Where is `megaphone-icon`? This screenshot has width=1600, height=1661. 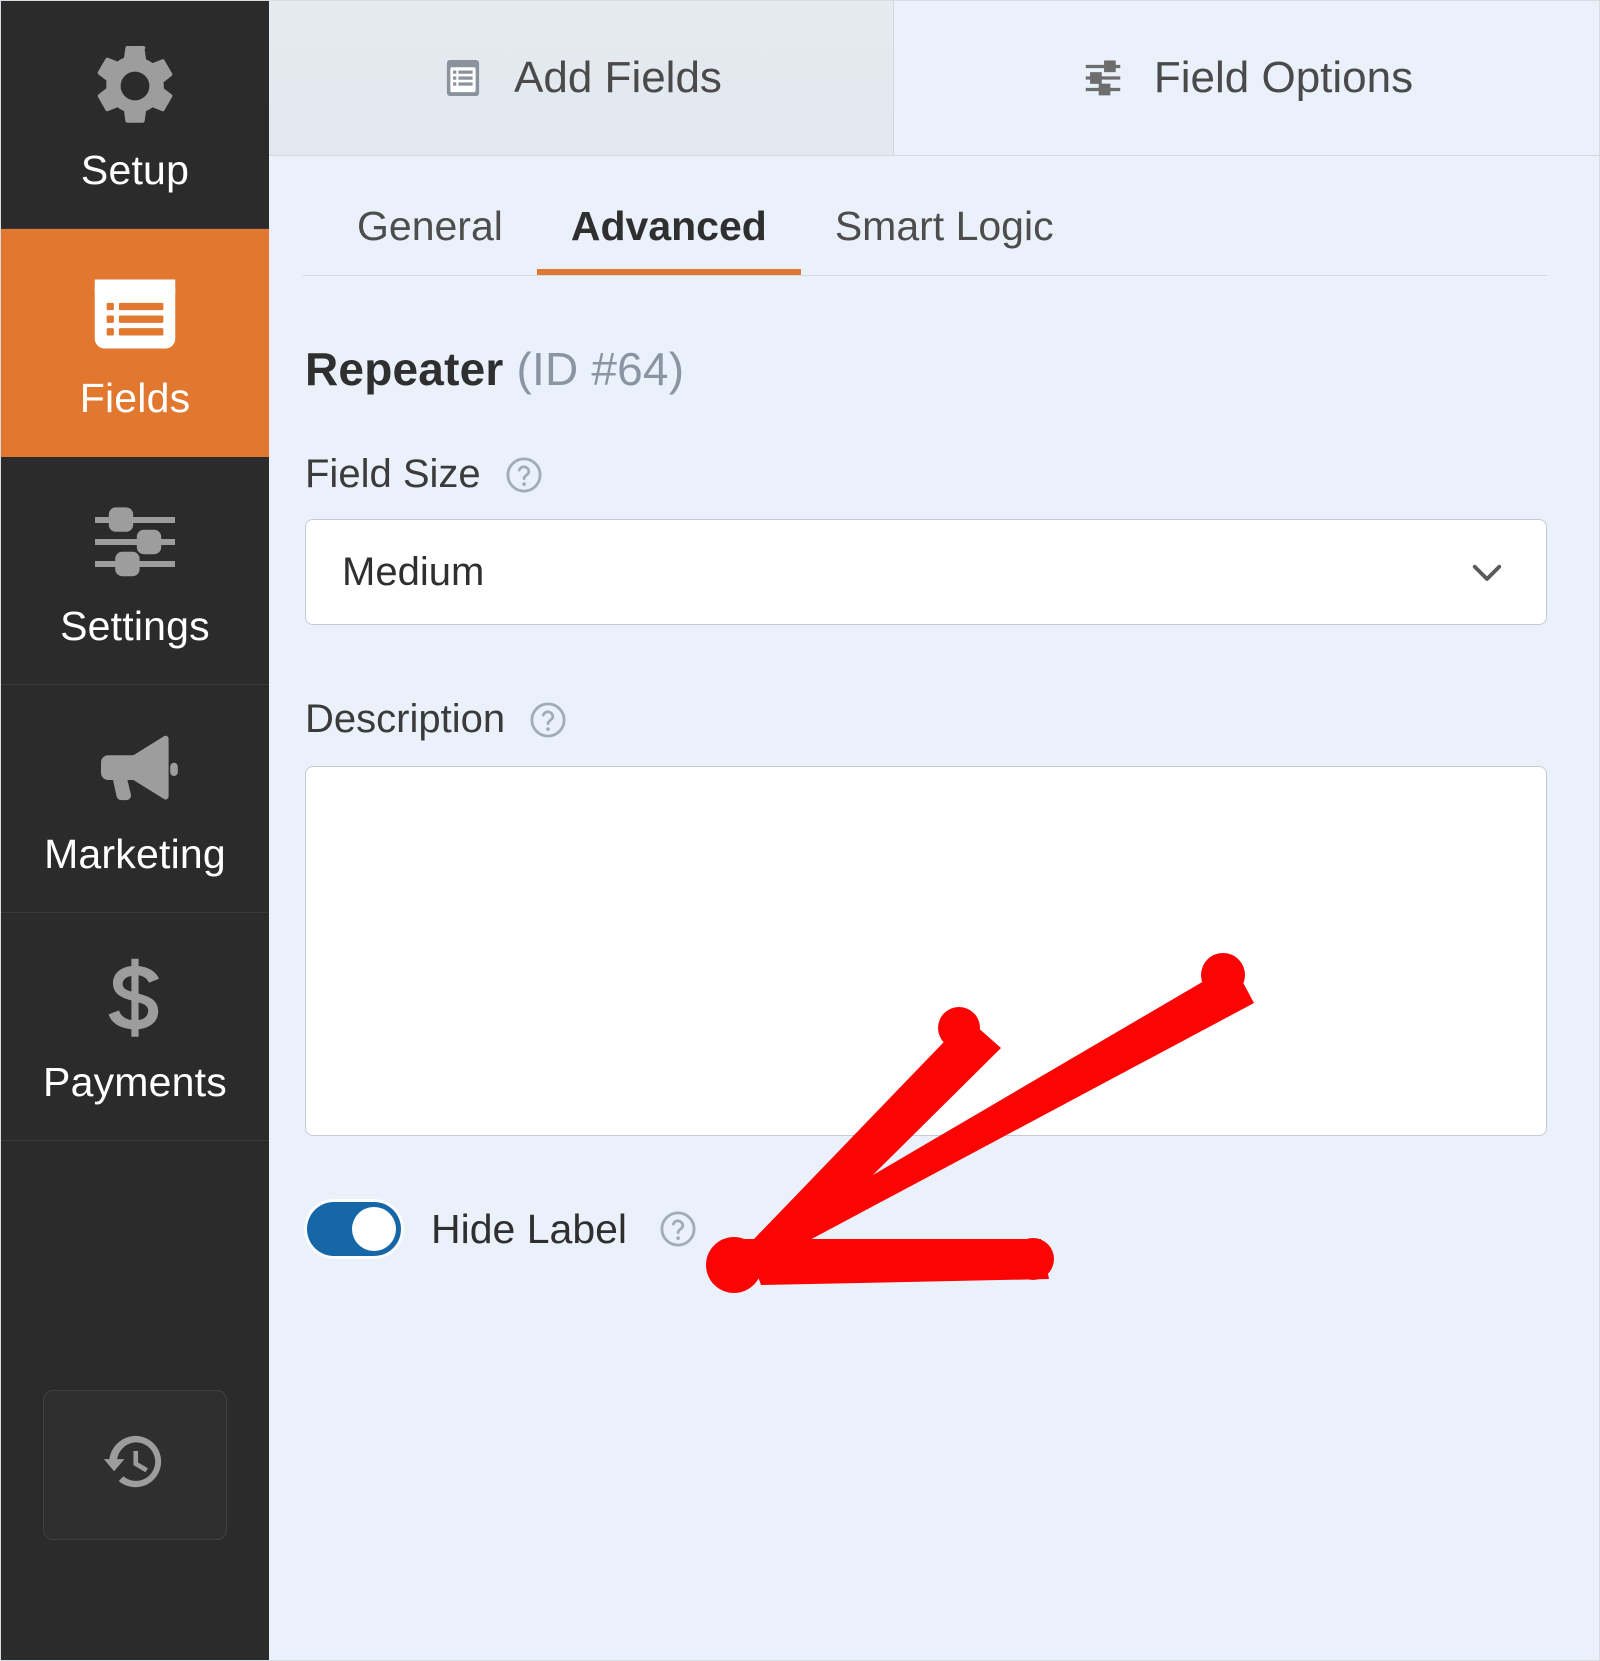
megaphone-icon is located at coordinates (135, 770).